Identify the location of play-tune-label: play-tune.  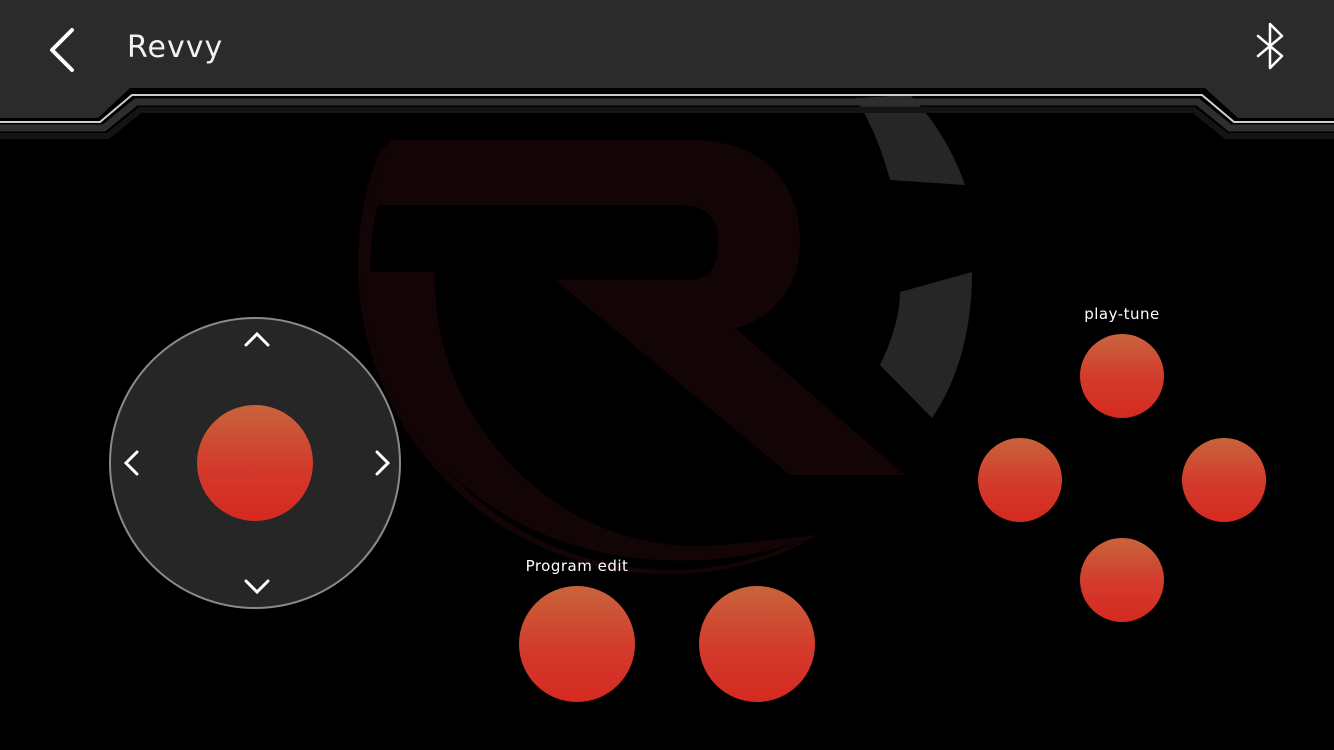
(1122, 314).